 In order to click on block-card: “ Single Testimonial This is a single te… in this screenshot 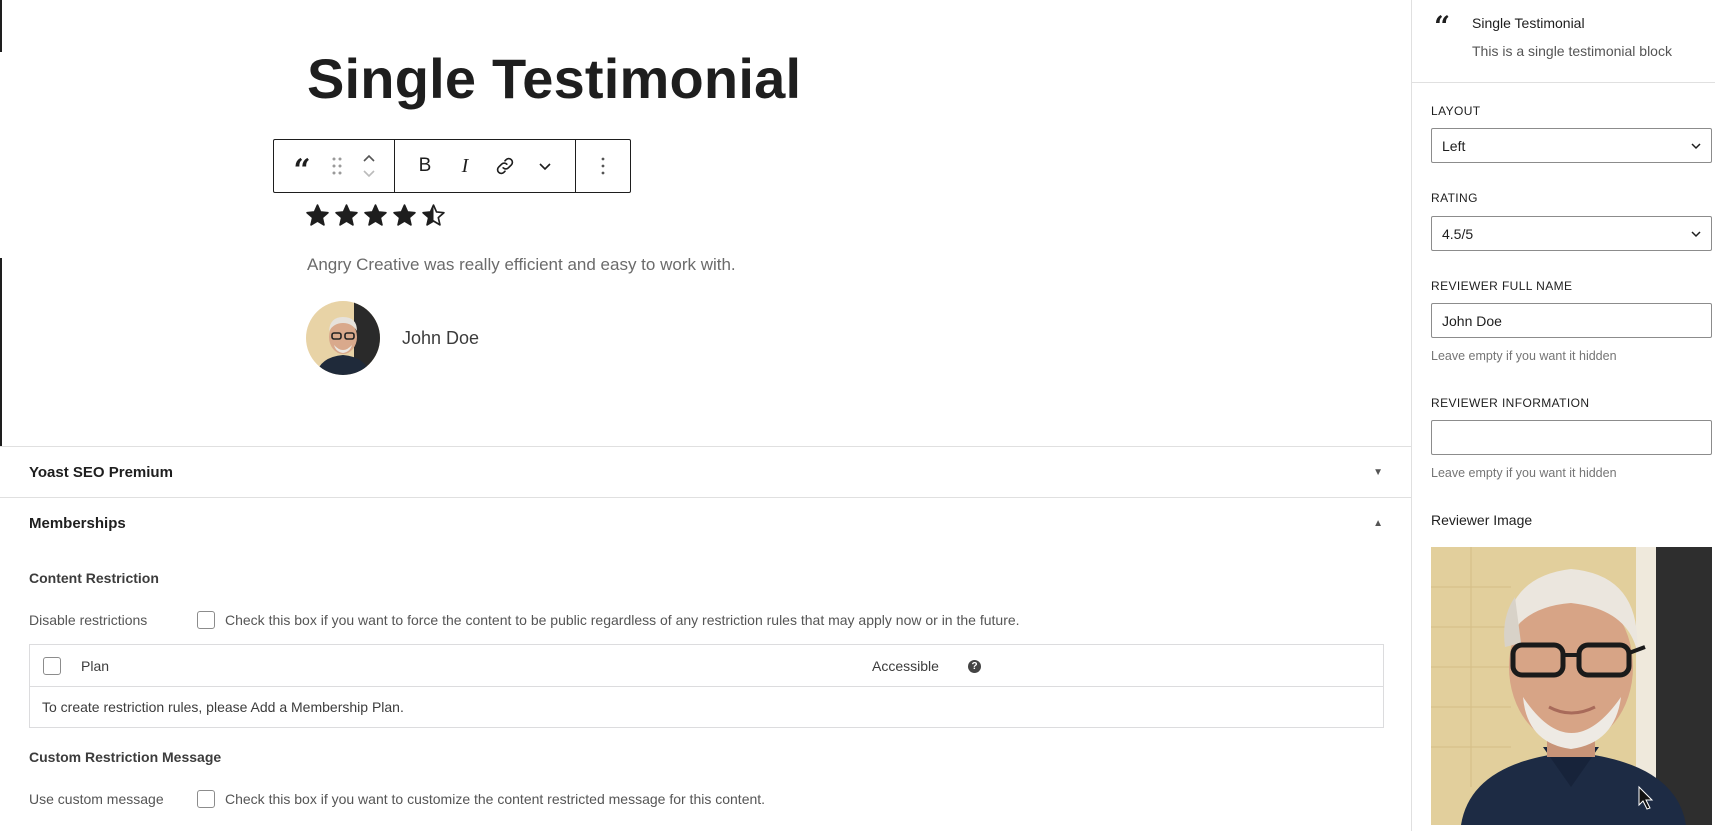, I will do `click(1563, 41)`.